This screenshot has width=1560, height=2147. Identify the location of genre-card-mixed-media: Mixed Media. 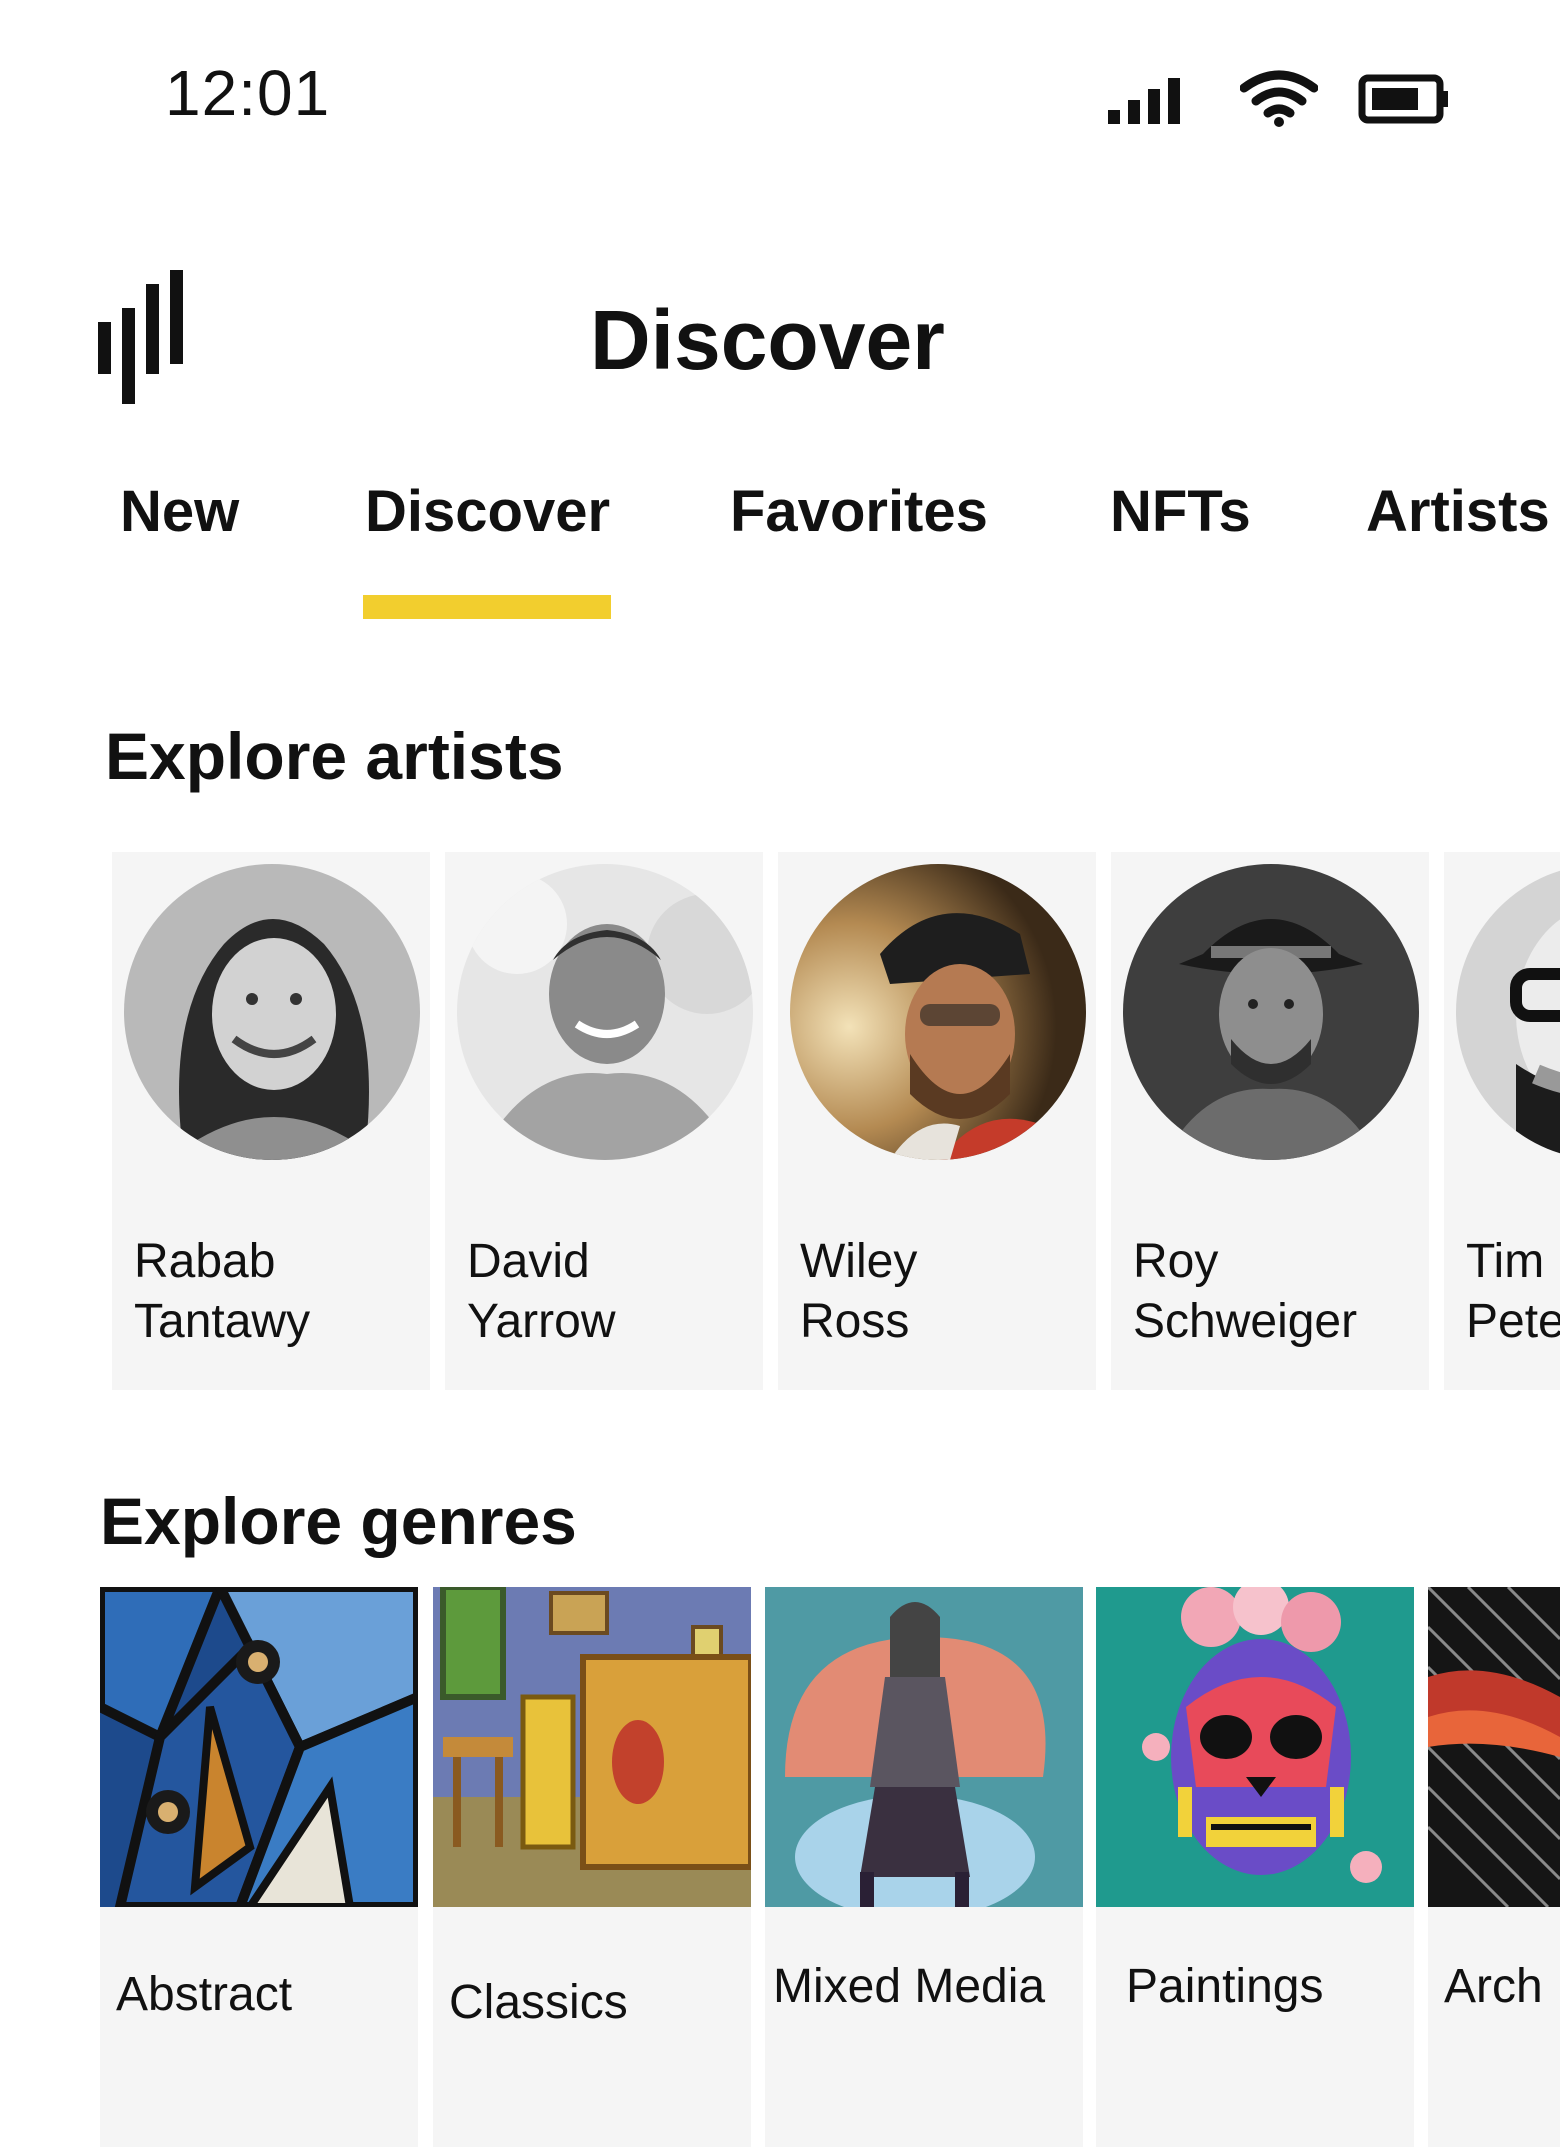
(924, 1867).